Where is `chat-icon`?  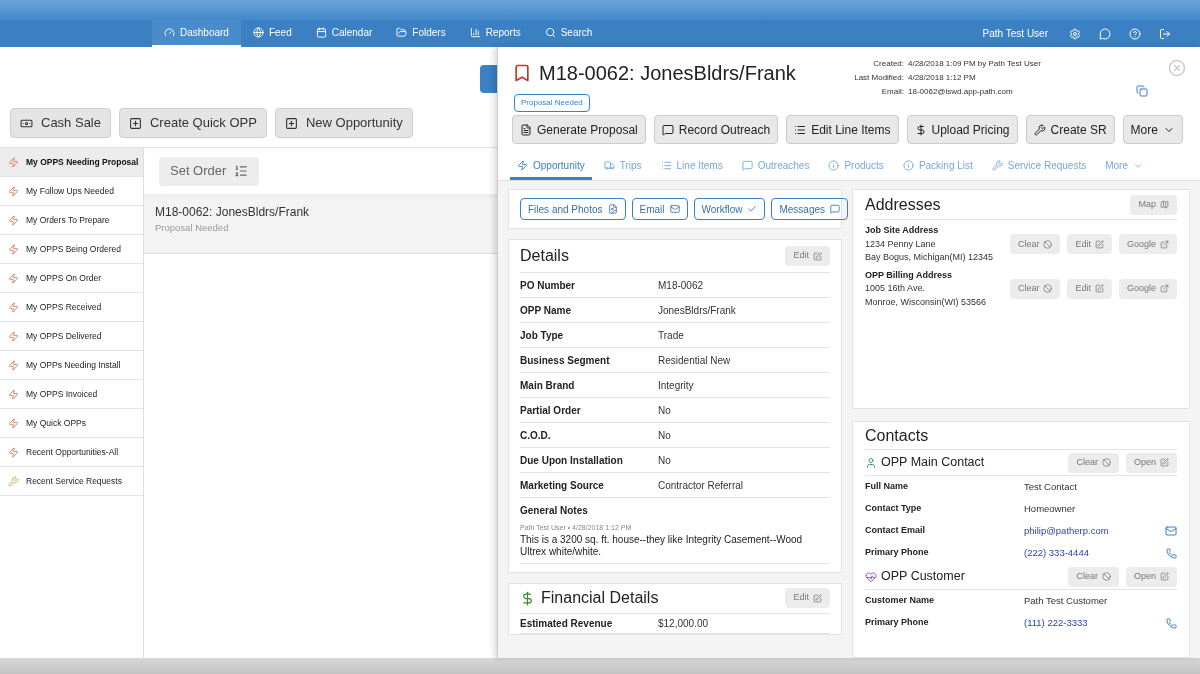
chat-icon is located at coordinates (1105, 33).